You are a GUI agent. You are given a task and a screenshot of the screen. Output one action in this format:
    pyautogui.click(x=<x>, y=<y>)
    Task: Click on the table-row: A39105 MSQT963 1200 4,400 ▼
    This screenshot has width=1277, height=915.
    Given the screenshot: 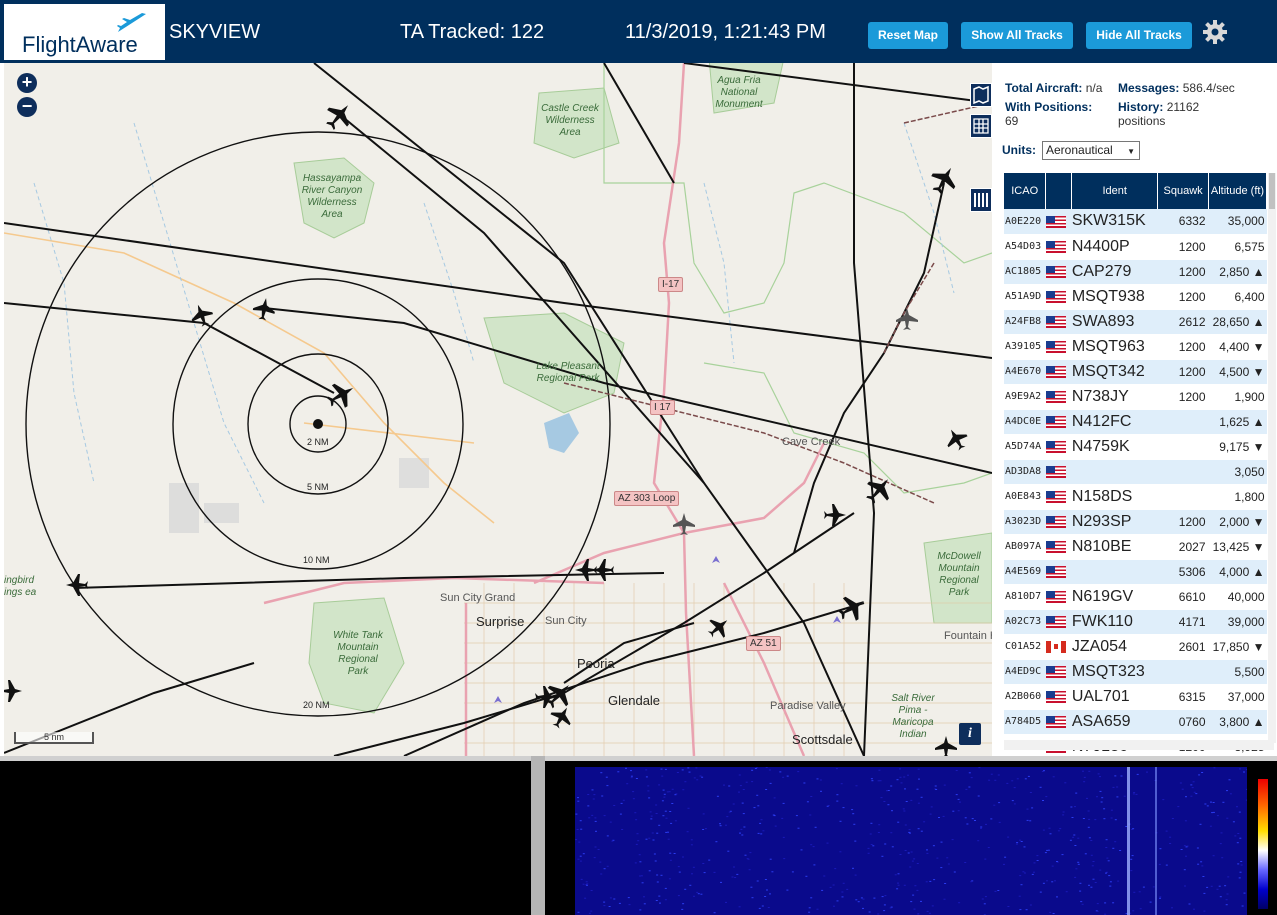 What is the action you would take?
    pyautogui.click(x=1135, y=347)
    